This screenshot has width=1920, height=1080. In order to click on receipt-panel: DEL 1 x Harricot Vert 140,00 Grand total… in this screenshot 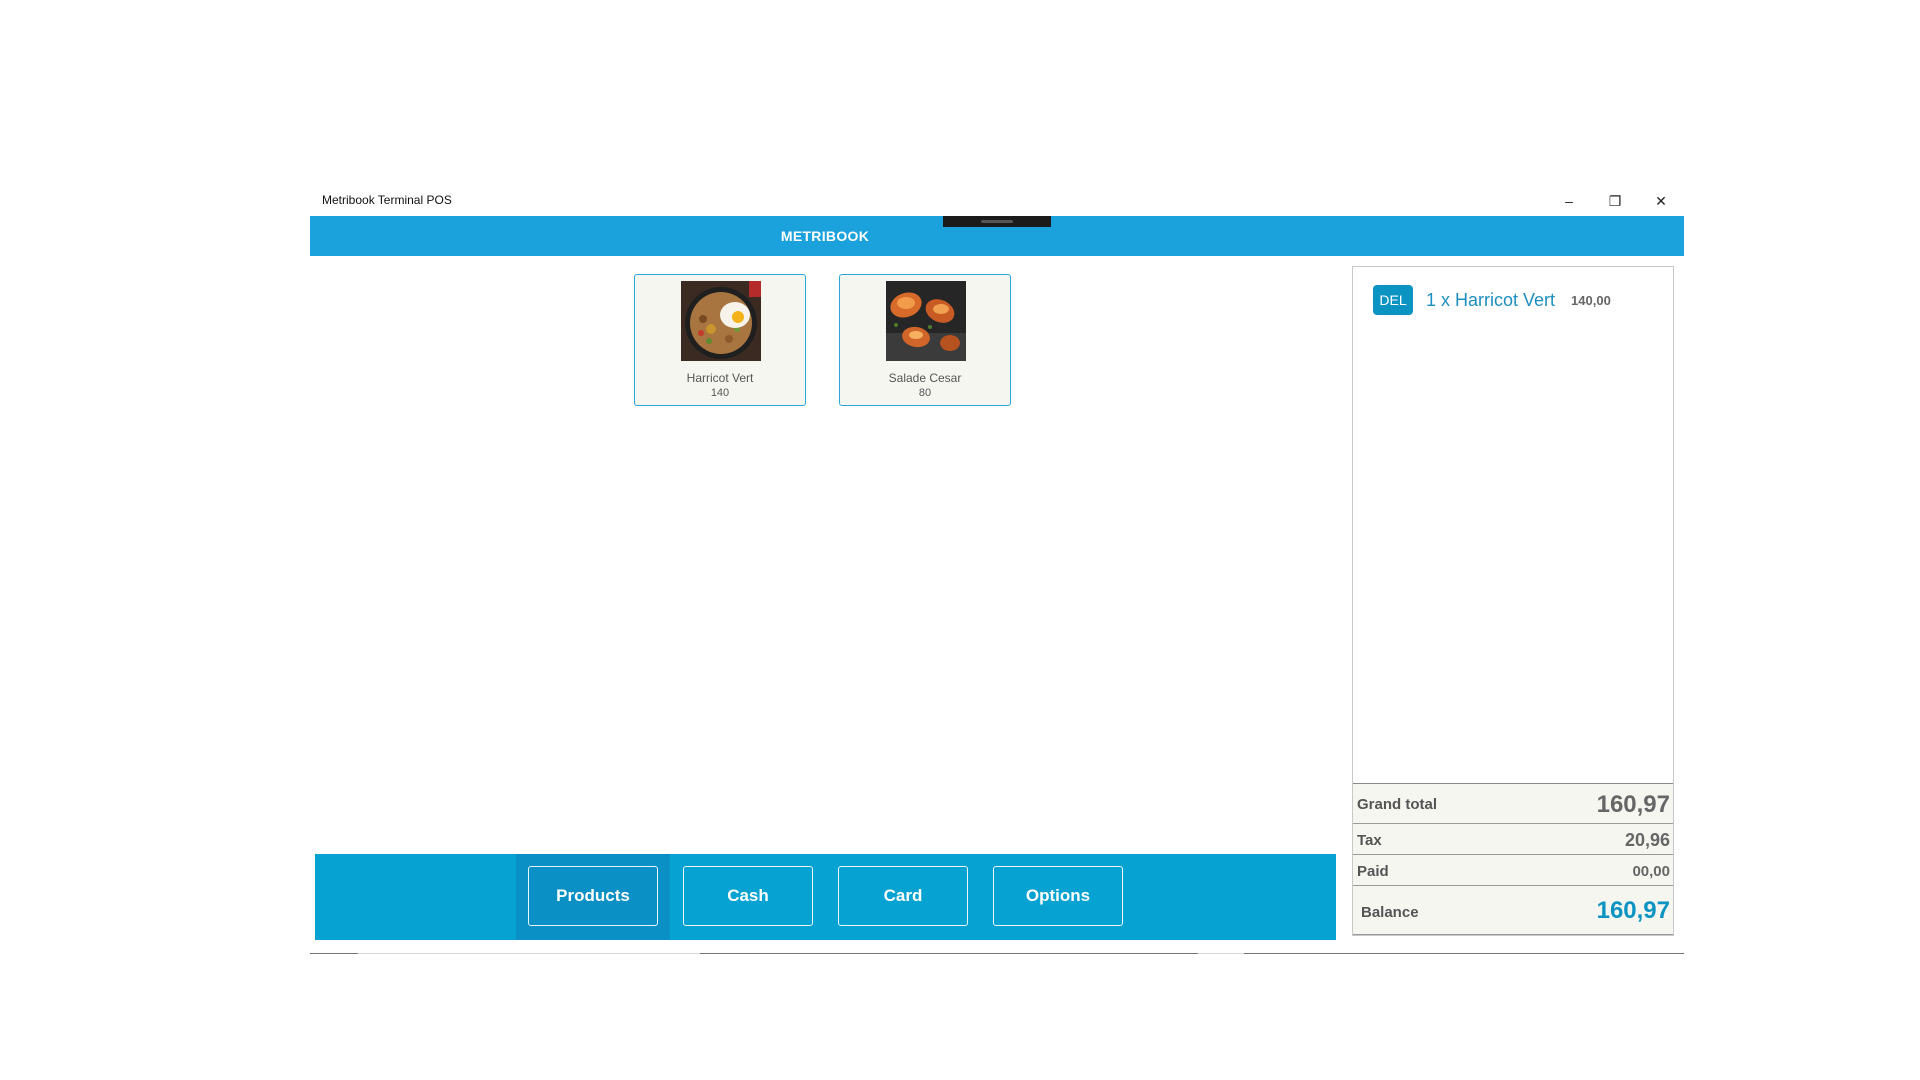, I will do `click(1513, 601)`.